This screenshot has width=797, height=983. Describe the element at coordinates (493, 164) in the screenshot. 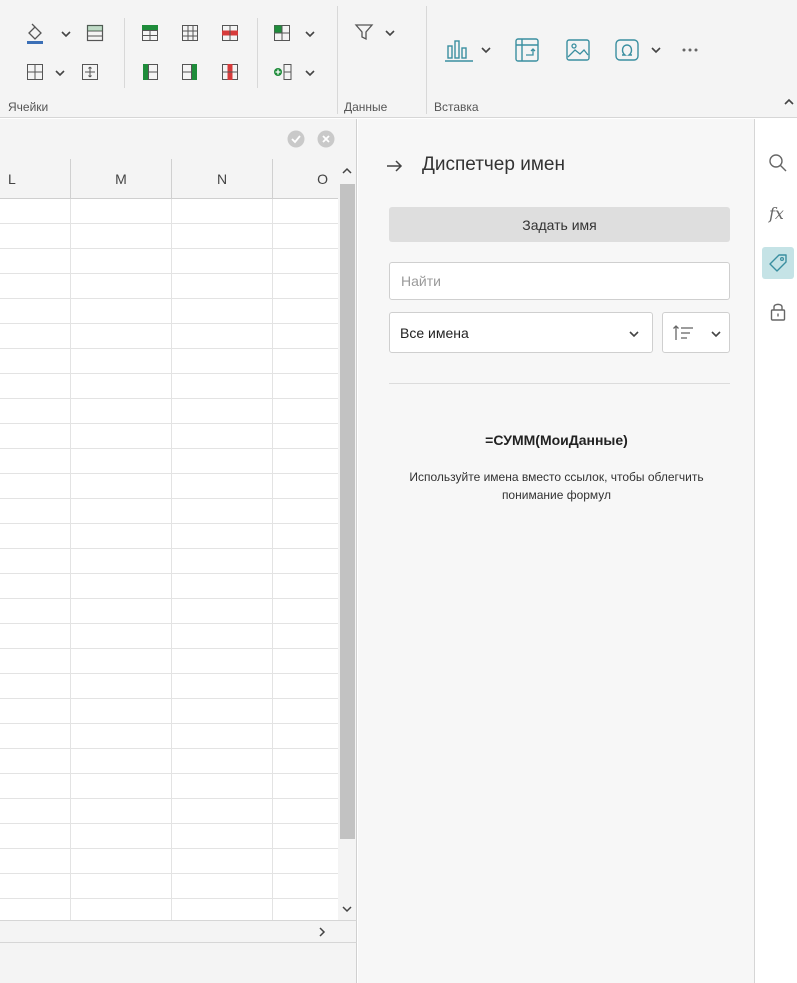

I see `panel-title: Диспетчер имен` at that location.